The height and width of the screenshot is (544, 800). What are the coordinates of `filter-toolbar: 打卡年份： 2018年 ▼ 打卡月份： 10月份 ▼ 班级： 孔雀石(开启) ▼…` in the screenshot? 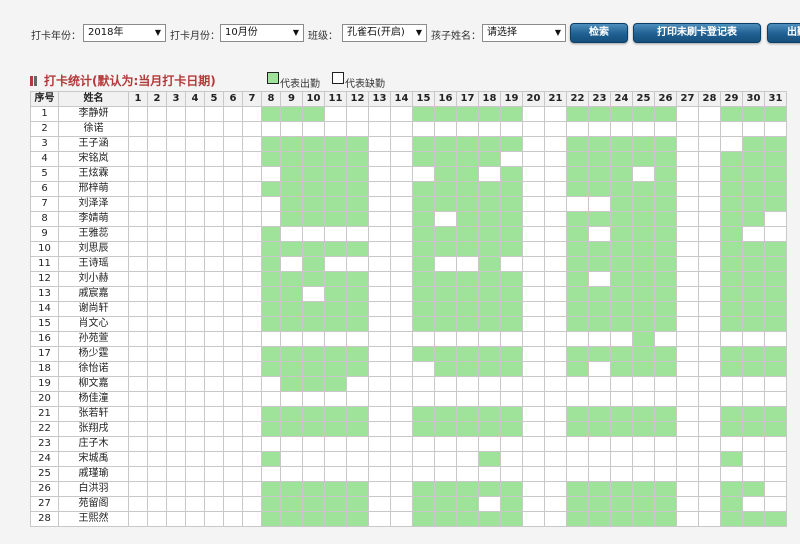 It's located at (400, 34).